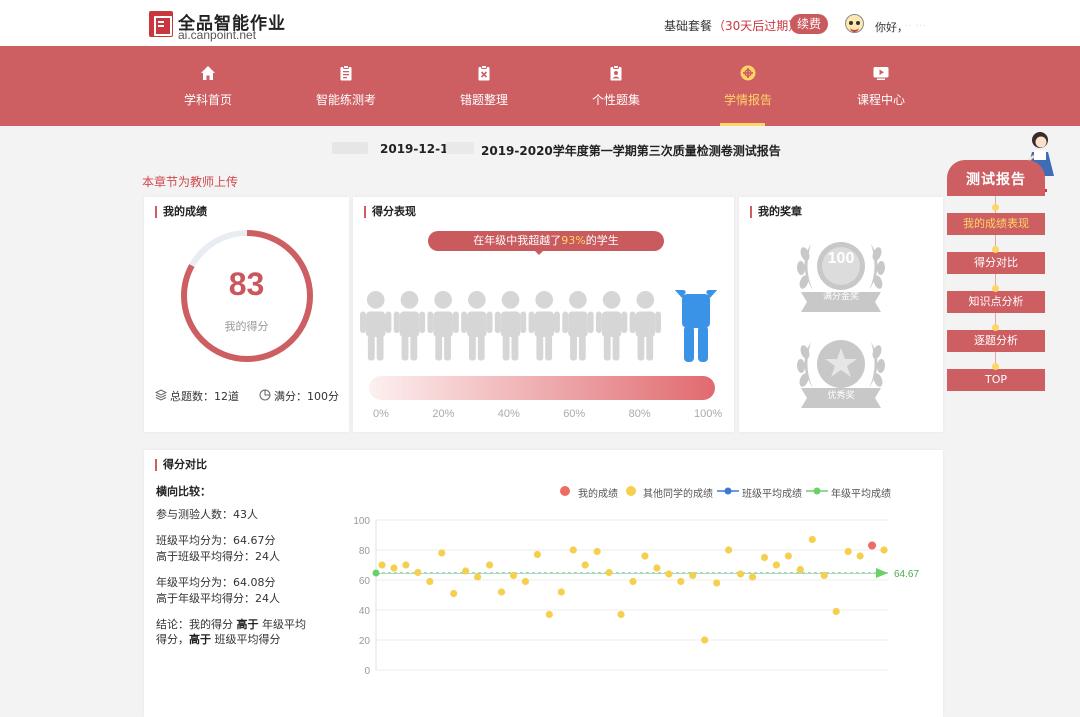 Image resolution: width=1080 pixels, height=717 pixels. Describe the element at coordinates (996, 263) in the screenshot. I see `rail-item-score-compare: 得分对比` at that location.